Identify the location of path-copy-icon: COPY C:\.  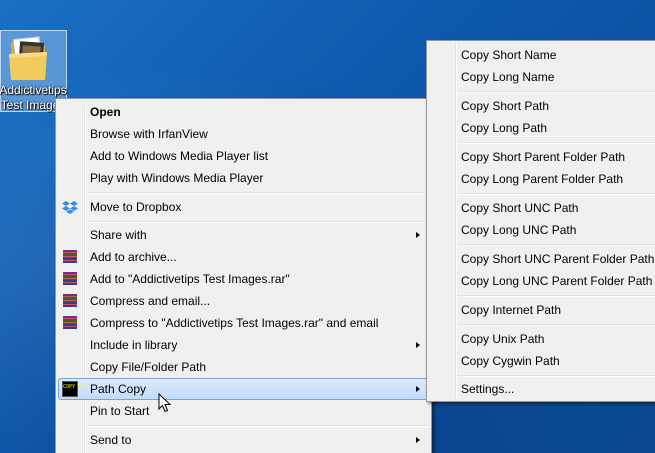
(74, 389).